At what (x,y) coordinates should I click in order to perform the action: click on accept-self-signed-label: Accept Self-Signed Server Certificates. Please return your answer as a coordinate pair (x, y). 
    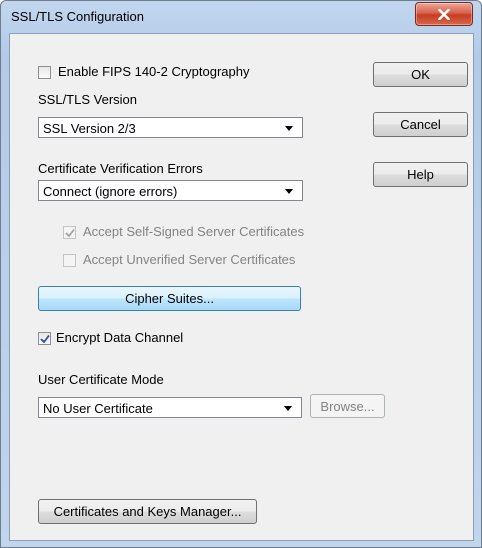
    Looking at the image, I should click on (194, 231).